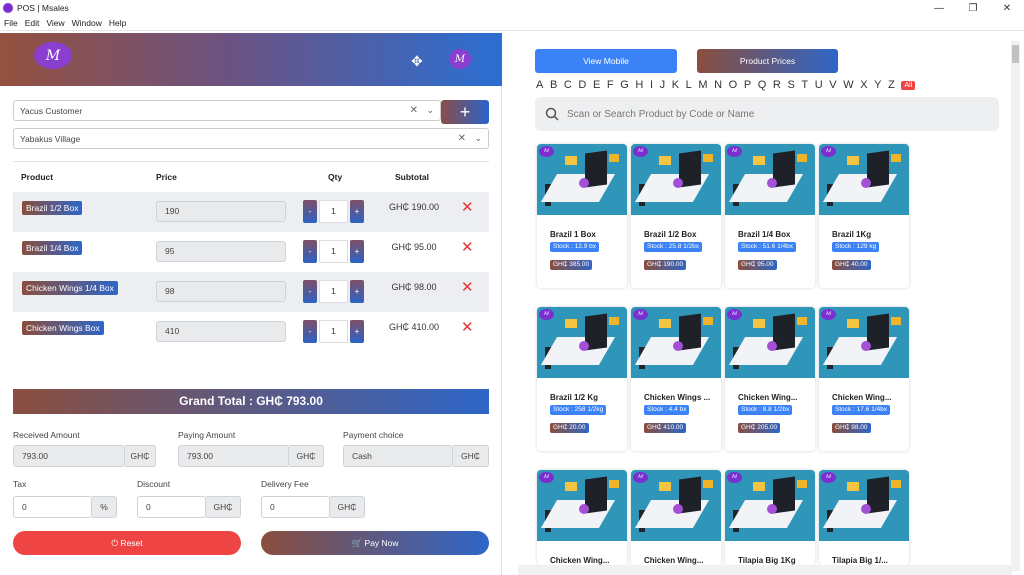 This screenshot has width=1024, height=575. Describe the element at coordinates (87, 23) in the screenshot. I see `menu-window: Window` at that location.